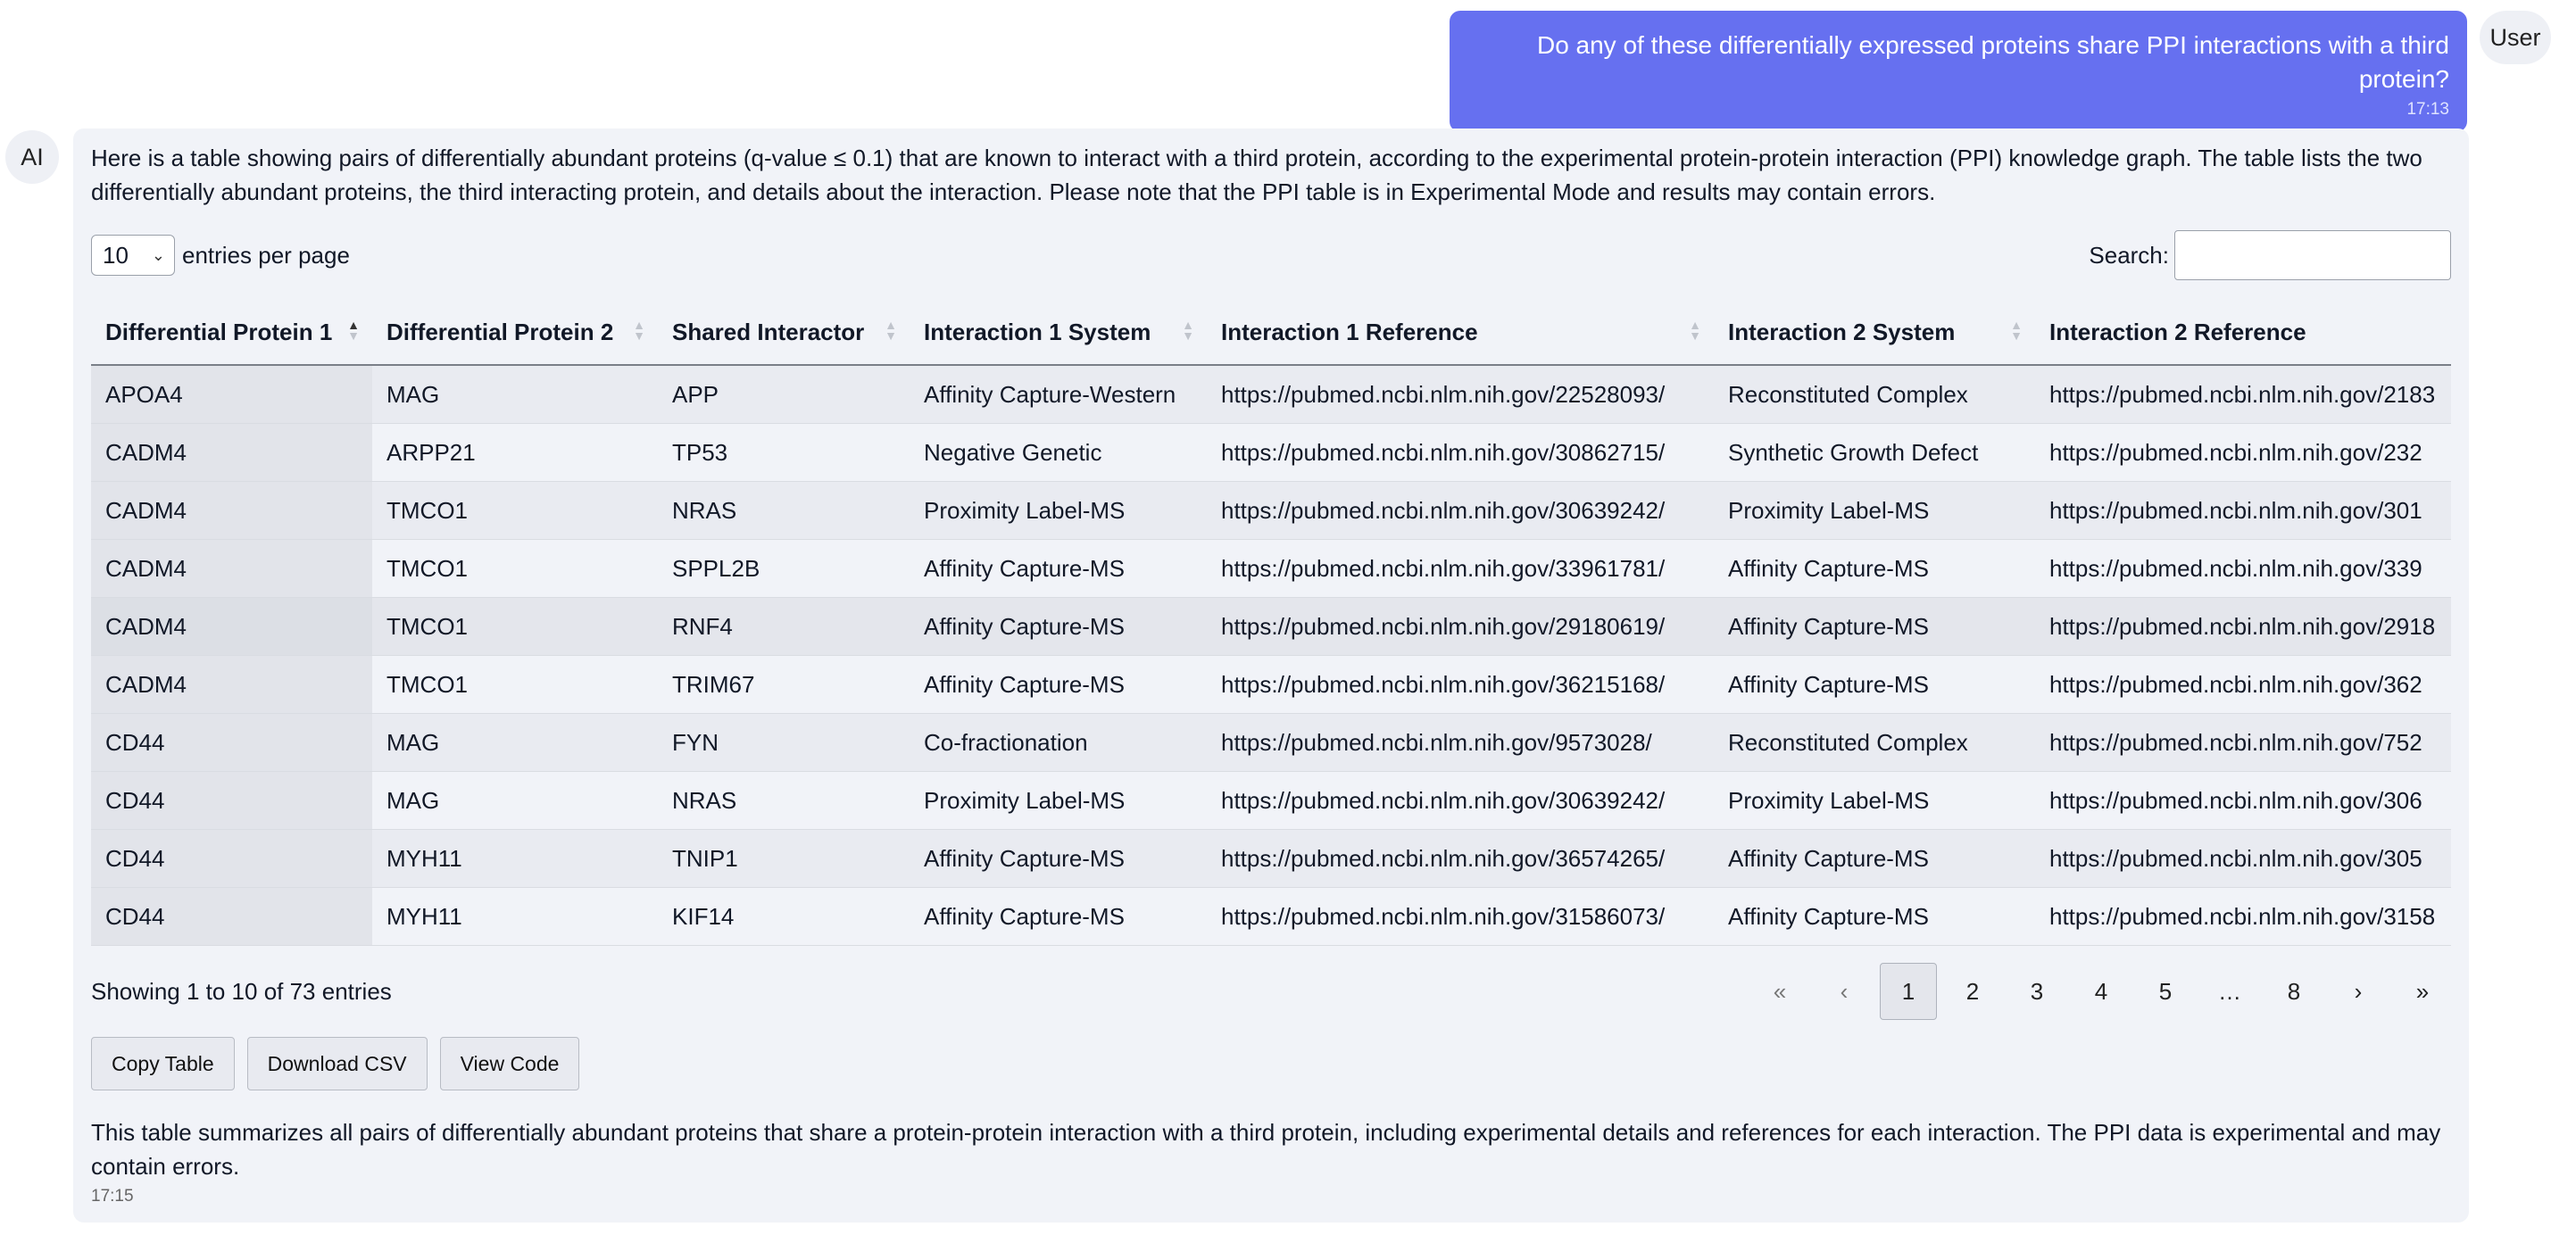 This screenshot has height=1235, width=2576. I want to click on table-cell: TRIM67, so click(784, 685).